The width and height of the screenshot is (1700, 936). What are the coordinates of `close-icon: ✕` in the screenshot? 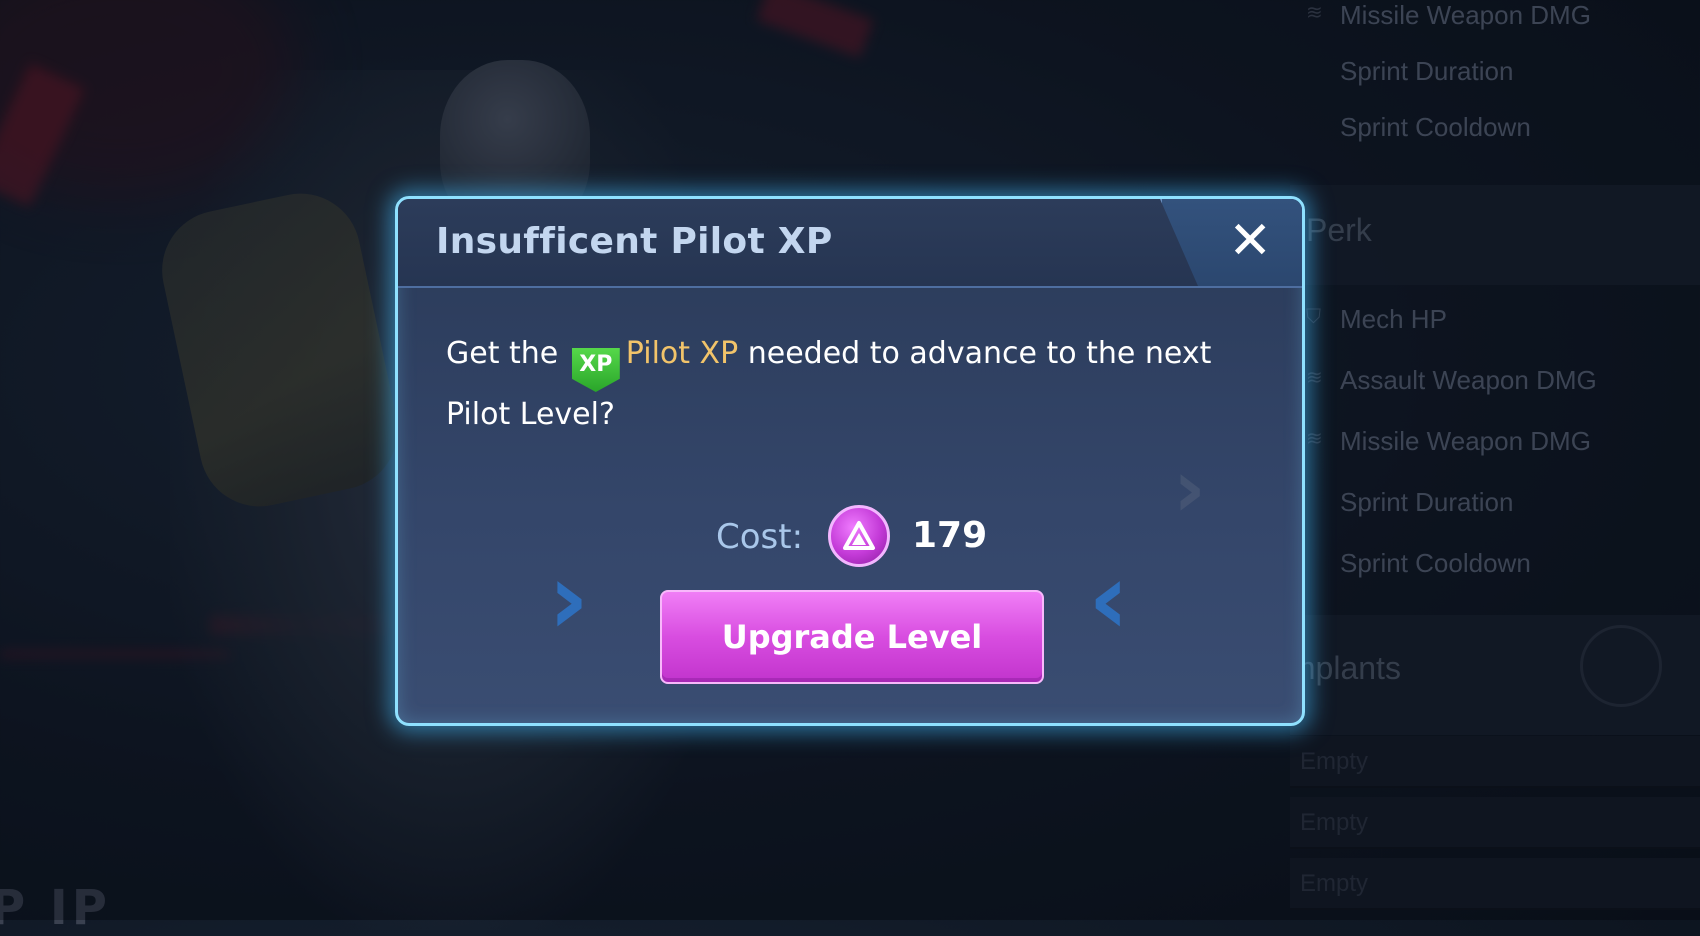 It's located at (1250, 241).